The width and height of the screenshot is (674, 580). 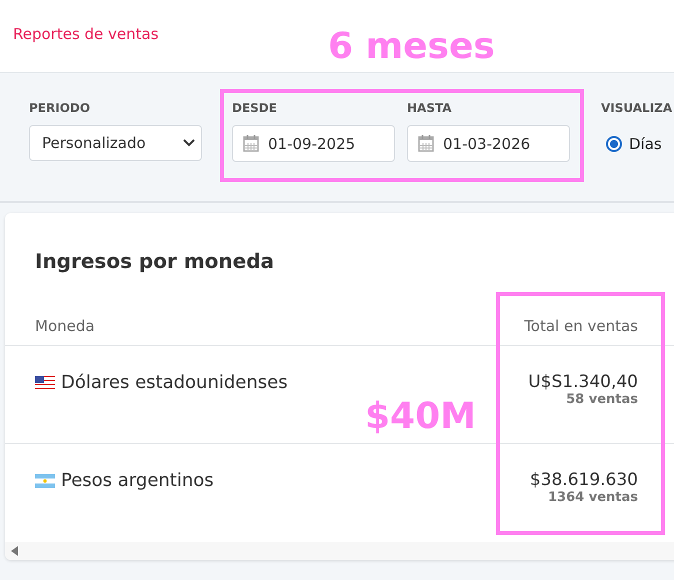 I want to click on column-header: Moneda, so click(x=65, y=326).